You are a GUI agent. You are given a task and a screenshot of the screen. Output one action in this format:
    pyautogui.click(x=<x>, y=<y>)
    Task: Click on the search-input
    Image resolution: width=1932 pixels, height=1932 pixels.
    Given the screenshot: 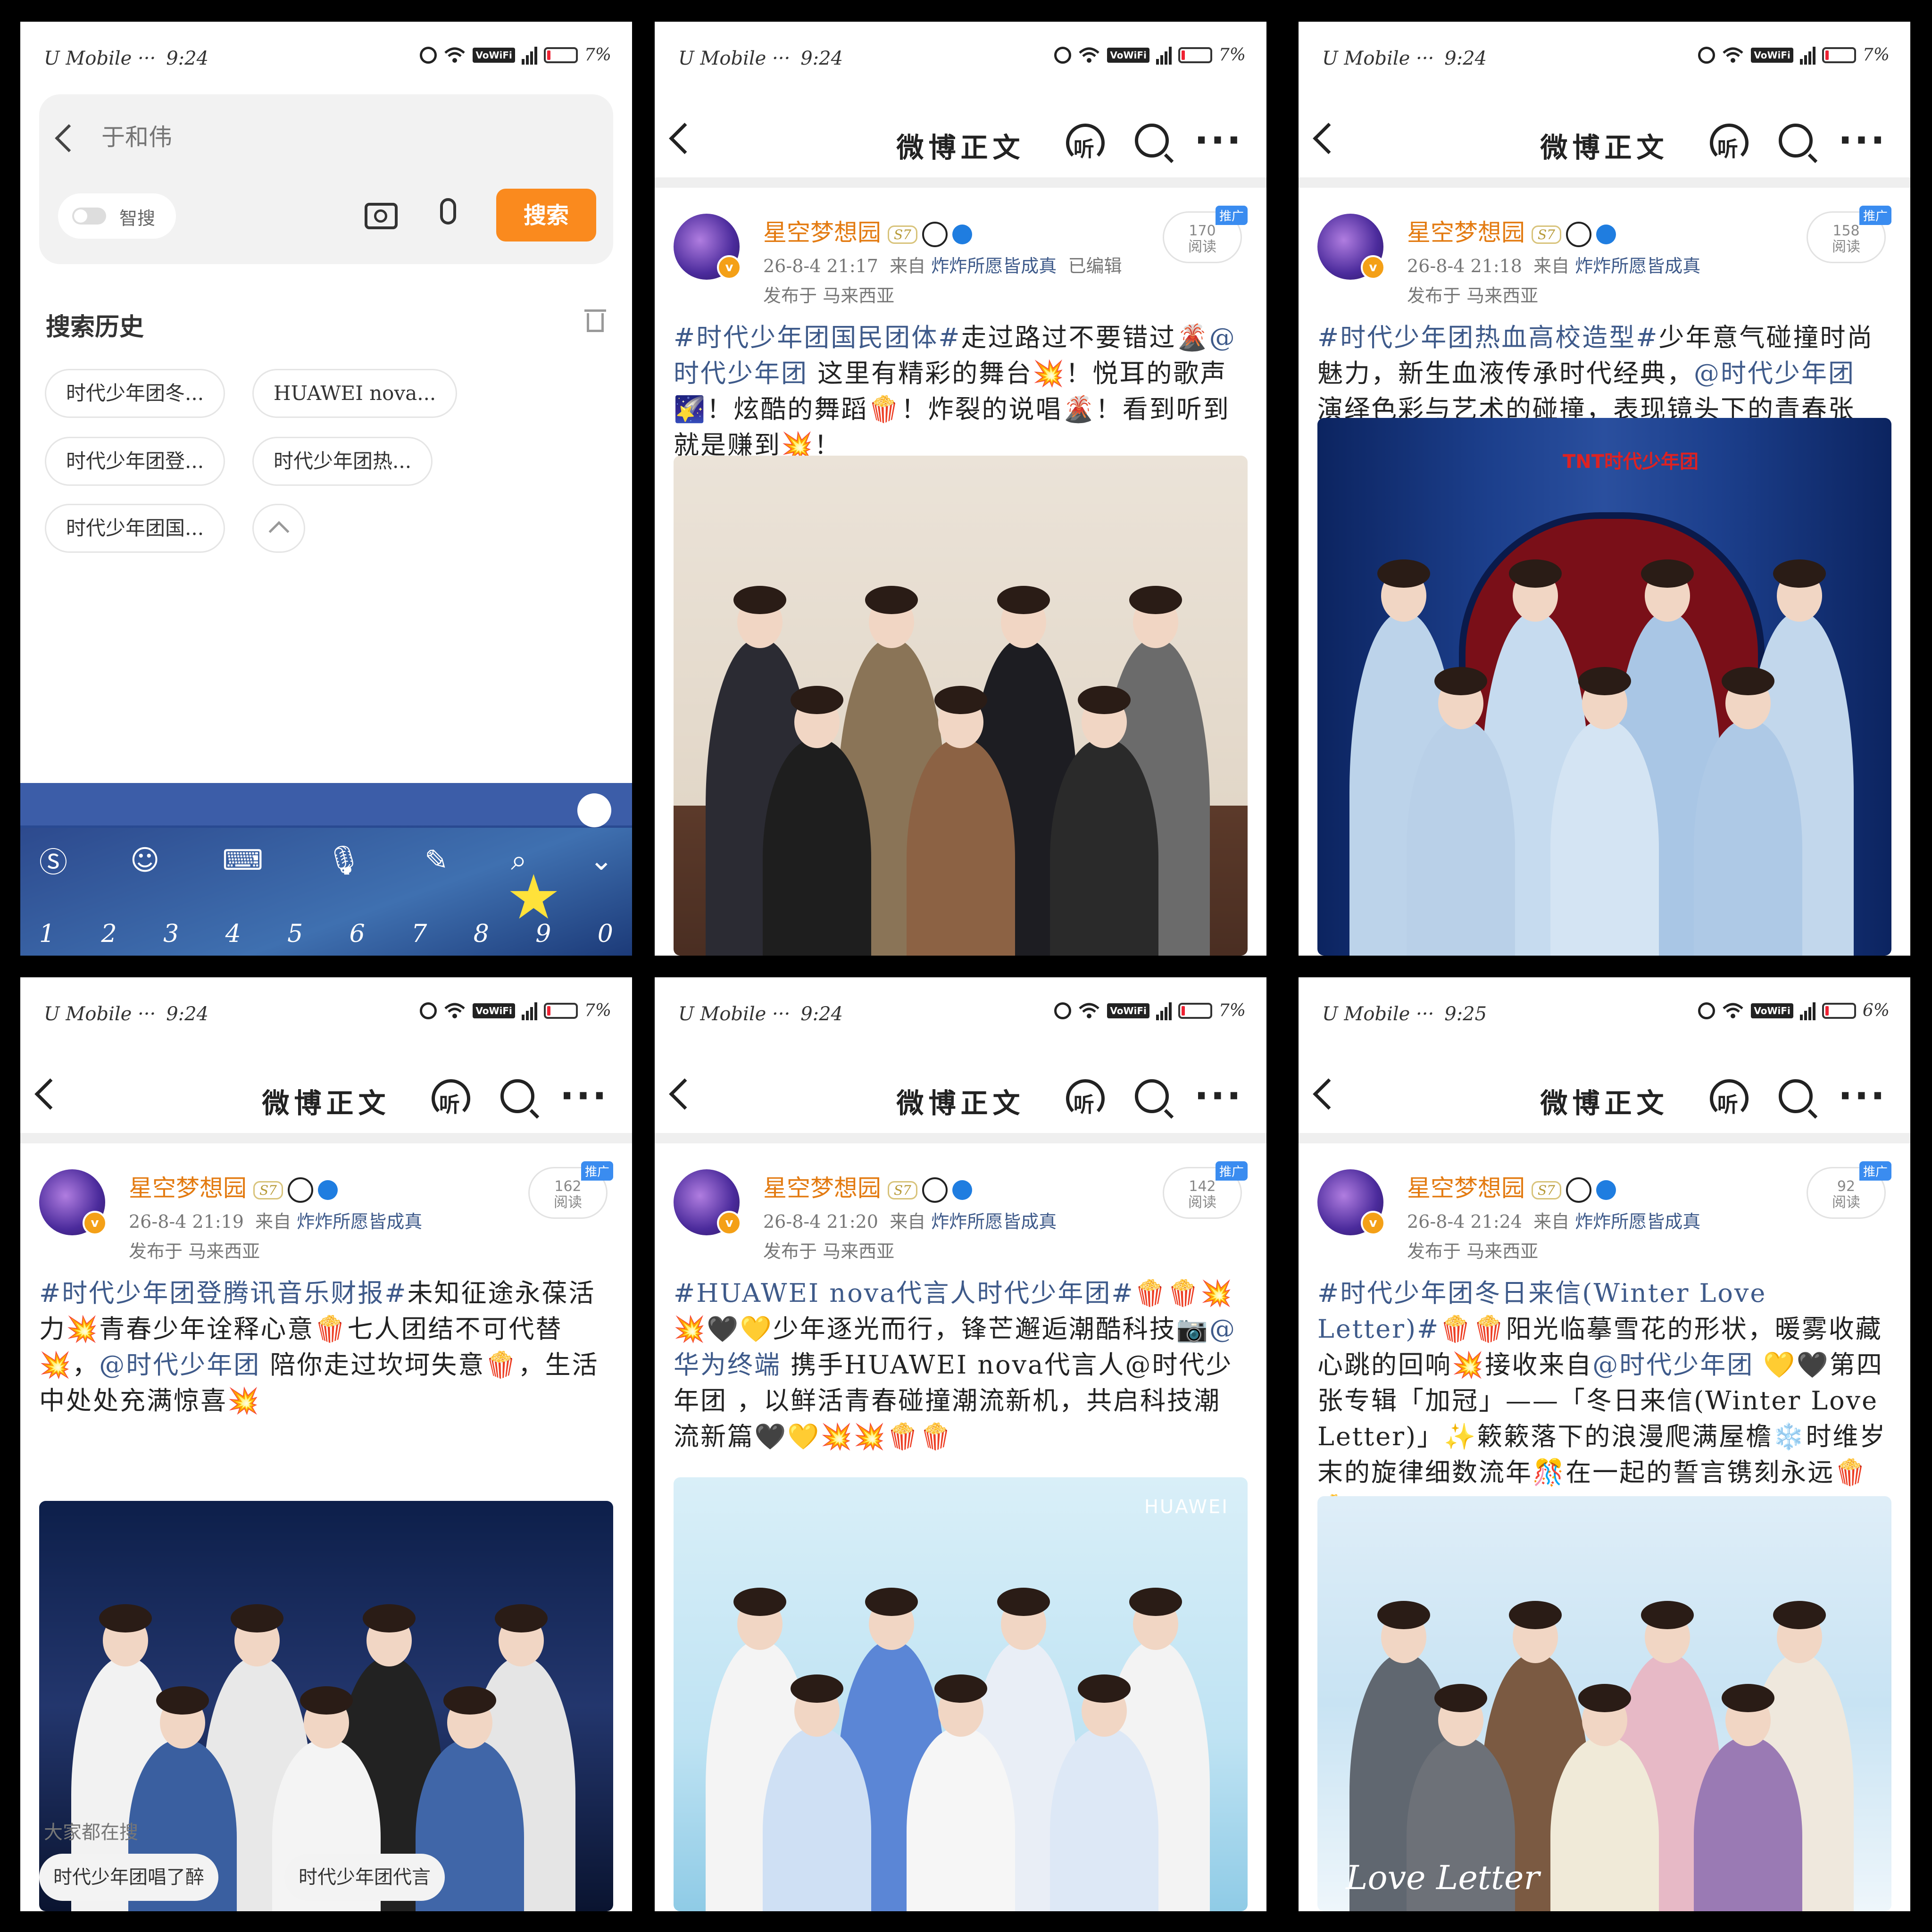 What is the action you would take?
    pyautogui.click(x=266, y=137)
    